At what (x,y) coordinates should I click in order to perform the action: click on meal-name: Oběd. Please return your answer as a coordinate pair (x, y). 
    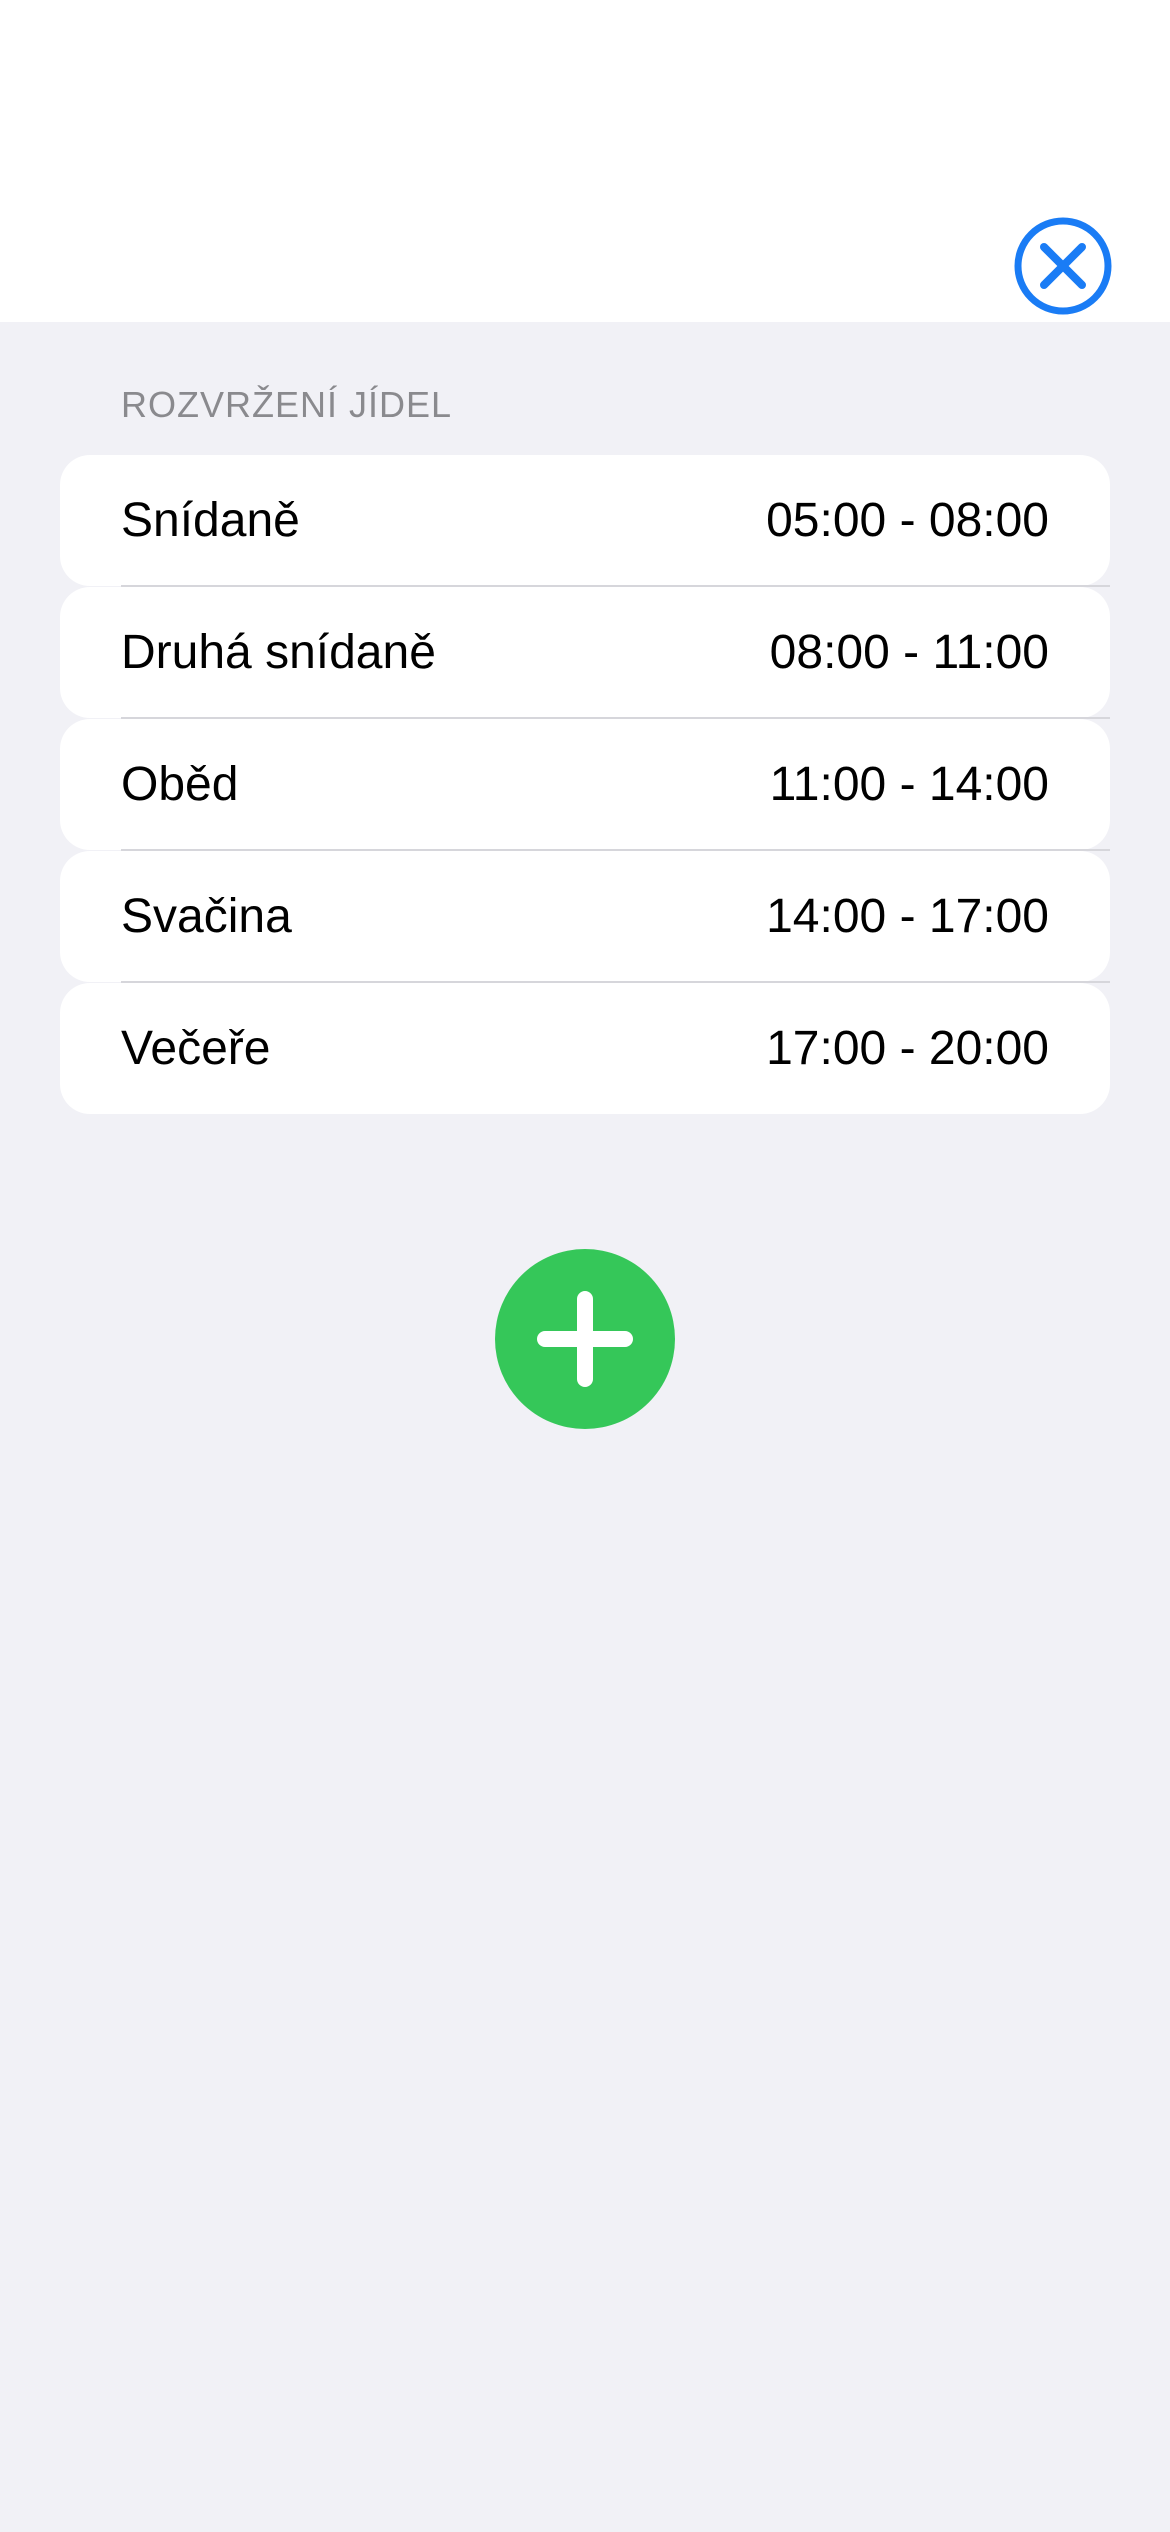
    Looking at the image, I should click on (180, 784).